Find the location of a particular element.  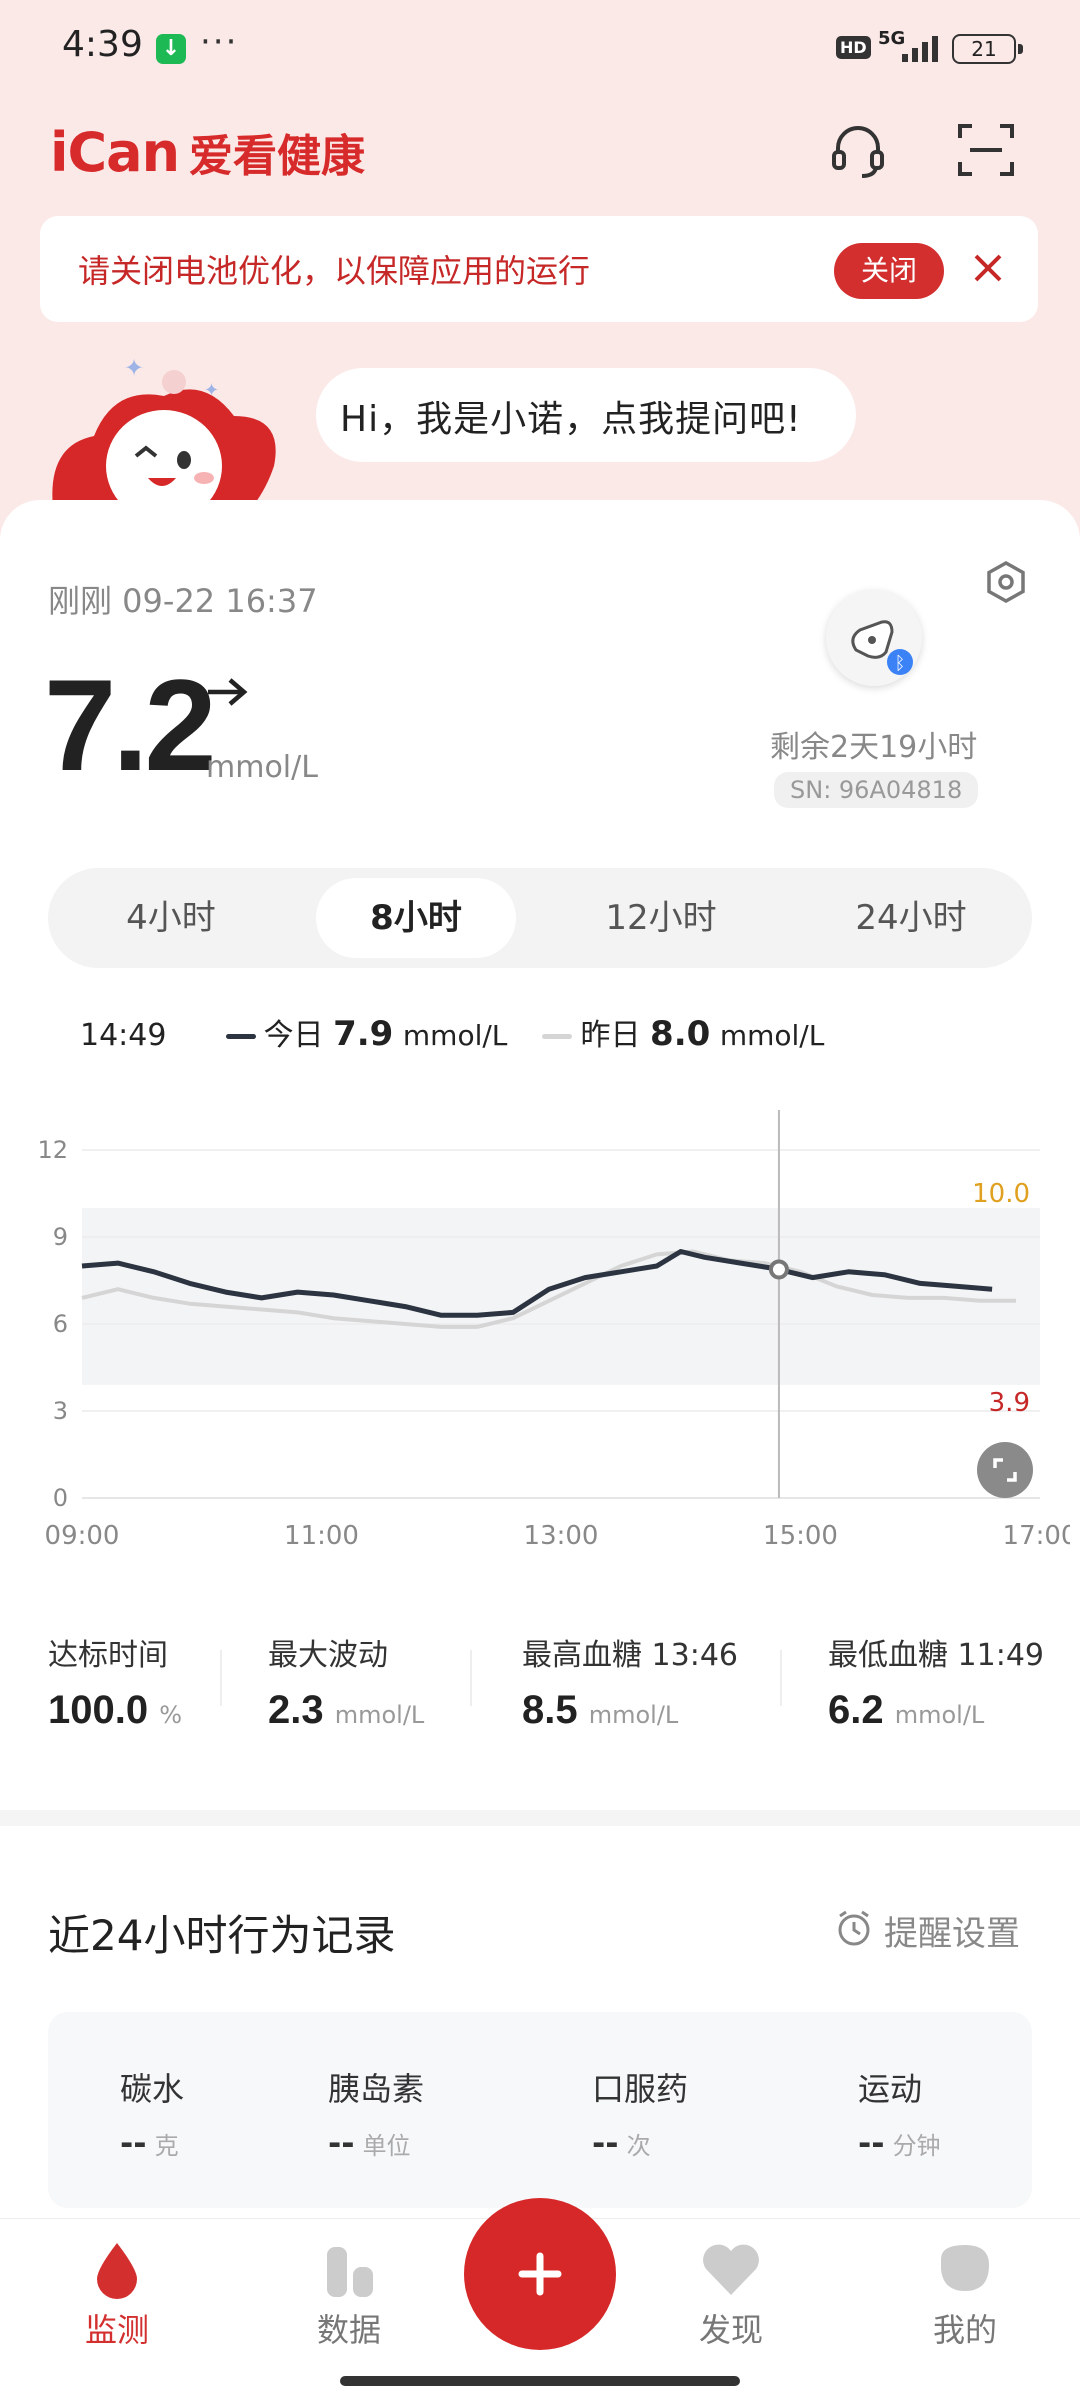

sensor-icon: ᛒ is located at coordinates (882, 647).